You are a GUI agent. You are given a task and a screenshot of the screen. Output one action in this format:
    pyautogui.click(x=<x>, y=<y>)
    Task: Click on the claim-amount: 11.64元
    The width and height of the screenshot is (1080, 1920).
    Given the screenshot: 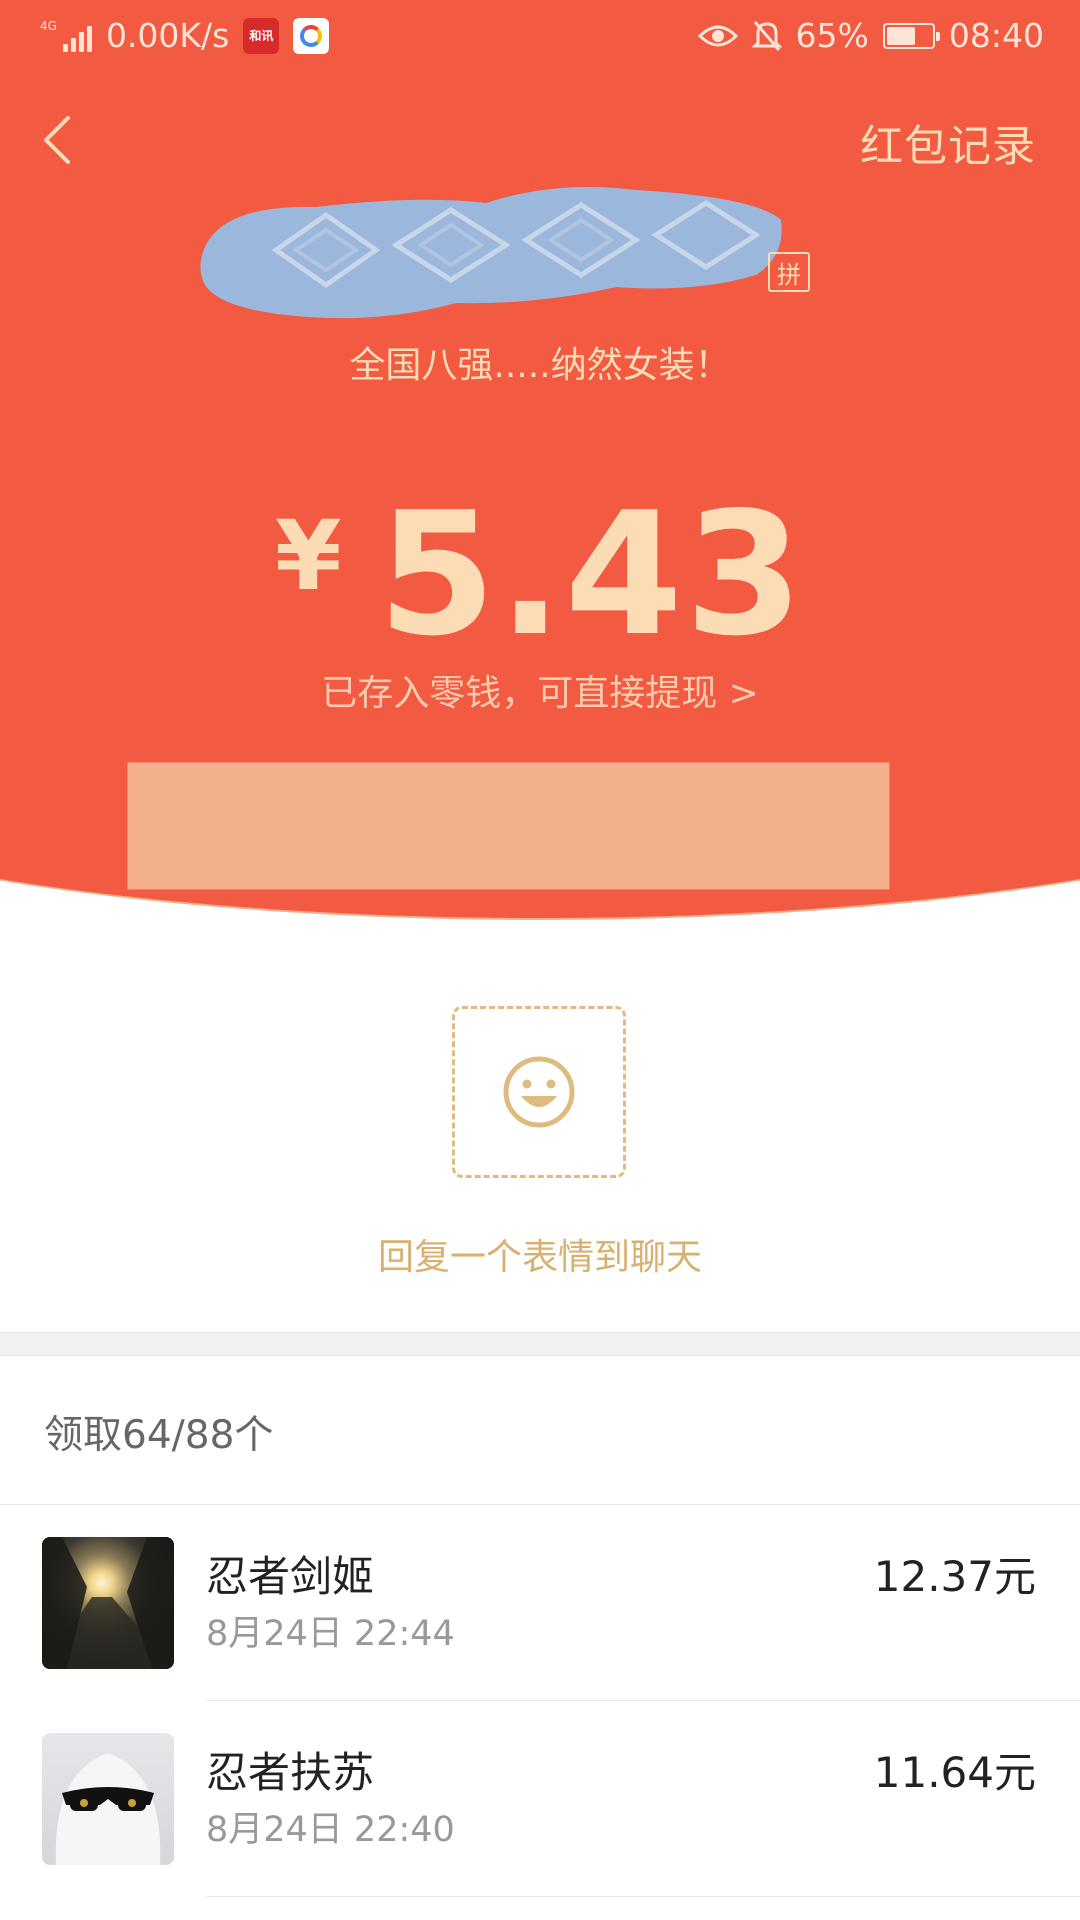 What is the action you would take?
    pyautogui.click(x=954, y=1772)
    